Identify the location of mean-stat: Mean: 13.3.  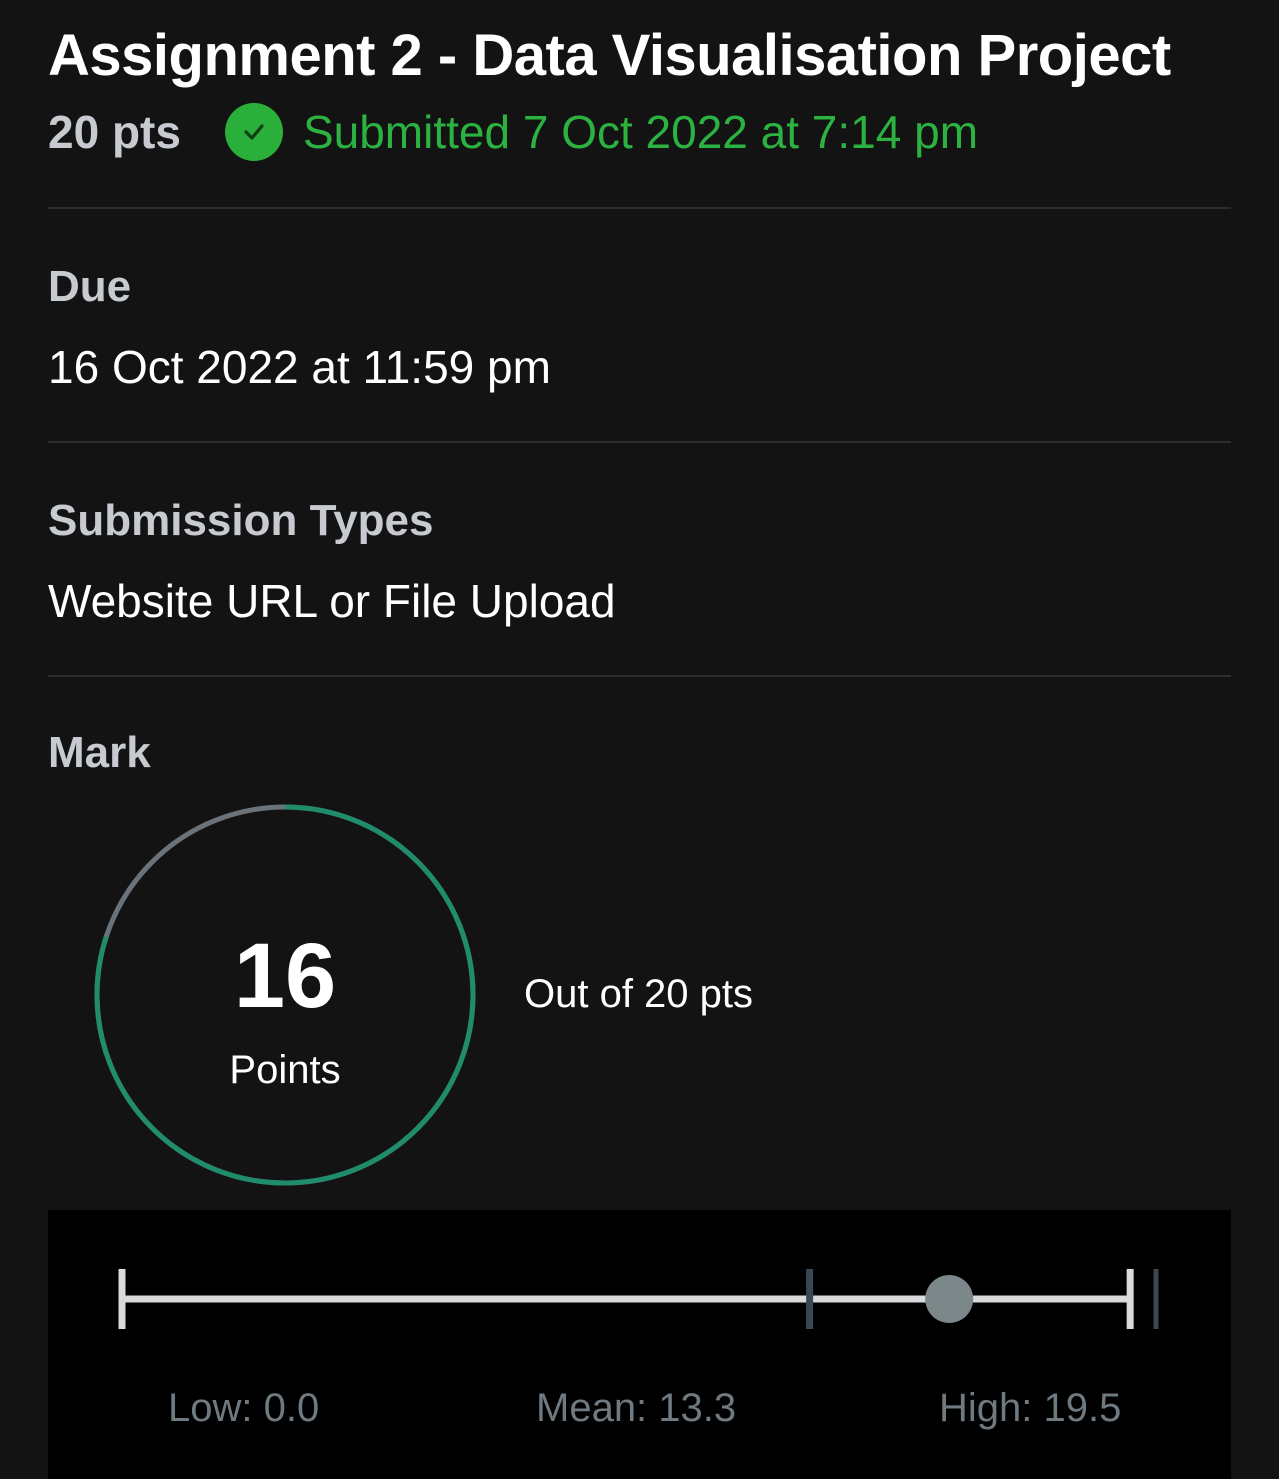
(636, 1408).